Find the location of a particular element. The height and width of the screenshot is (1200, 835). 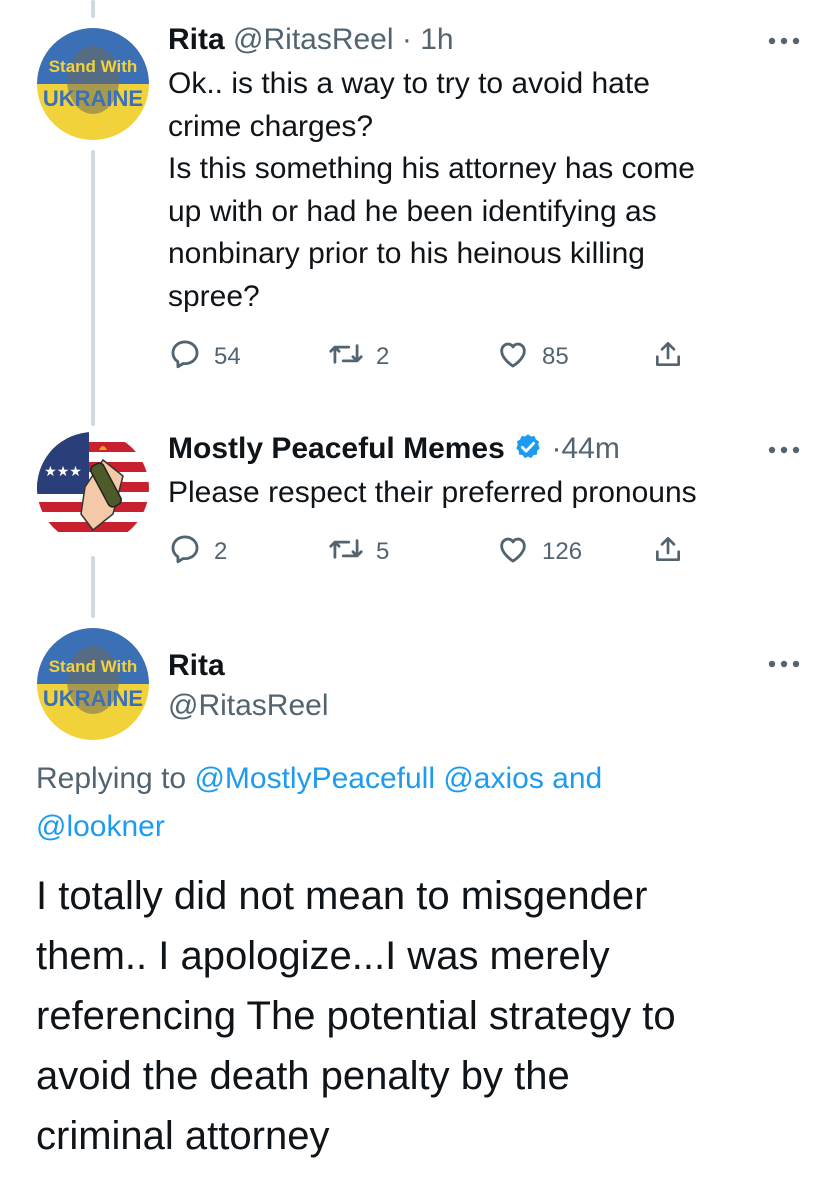

retweet-count: 5 is located at coordinates (383, 551).